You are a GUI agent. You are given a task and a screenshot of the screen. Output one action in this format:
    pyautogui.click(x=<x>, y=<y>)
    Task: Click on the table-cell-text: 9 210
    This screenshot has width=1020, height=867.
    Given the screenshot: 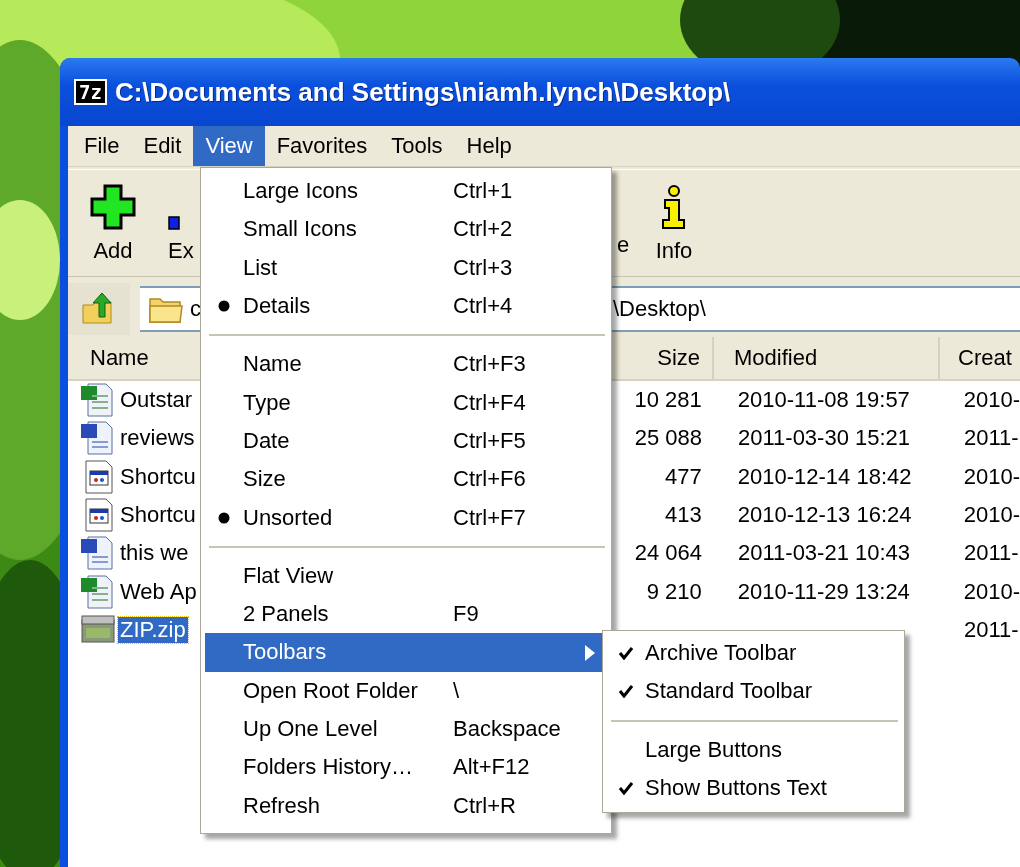 What is the action you would take?
    pyautogui.click(x=674, y=591)
    